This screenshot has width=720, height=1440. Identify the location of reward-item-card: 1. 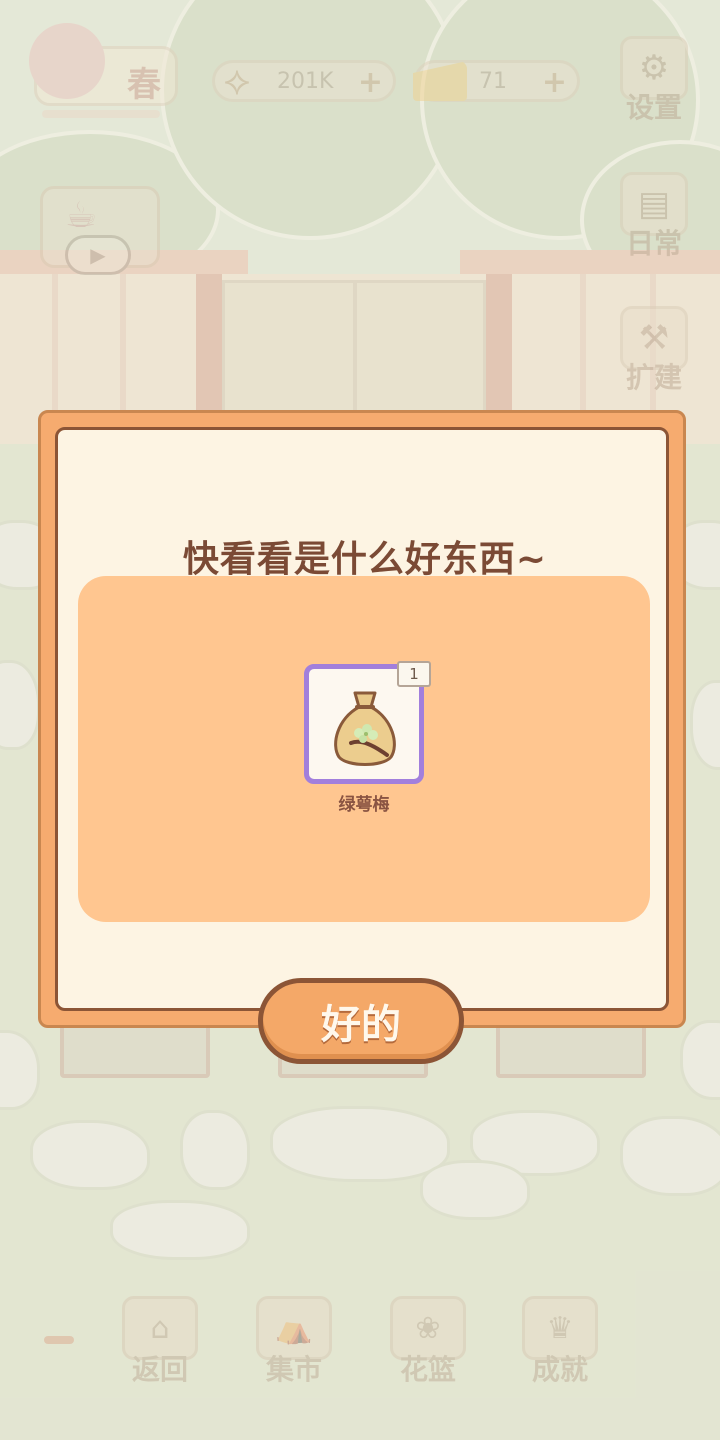
(367, 722).